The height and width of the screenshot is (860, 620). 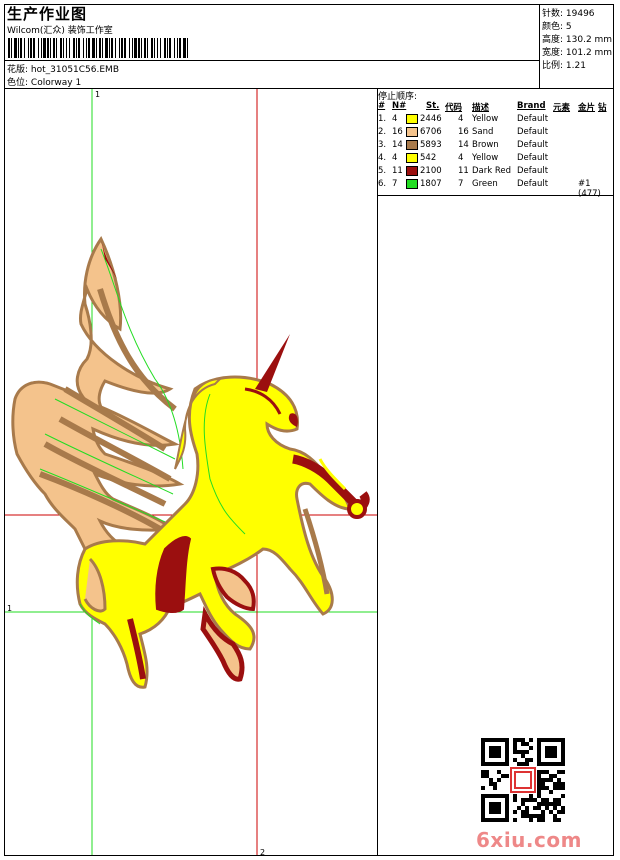 I want to click on table-row: 4. 4 542 4 Yellow Default, so click(x=496, y=159).